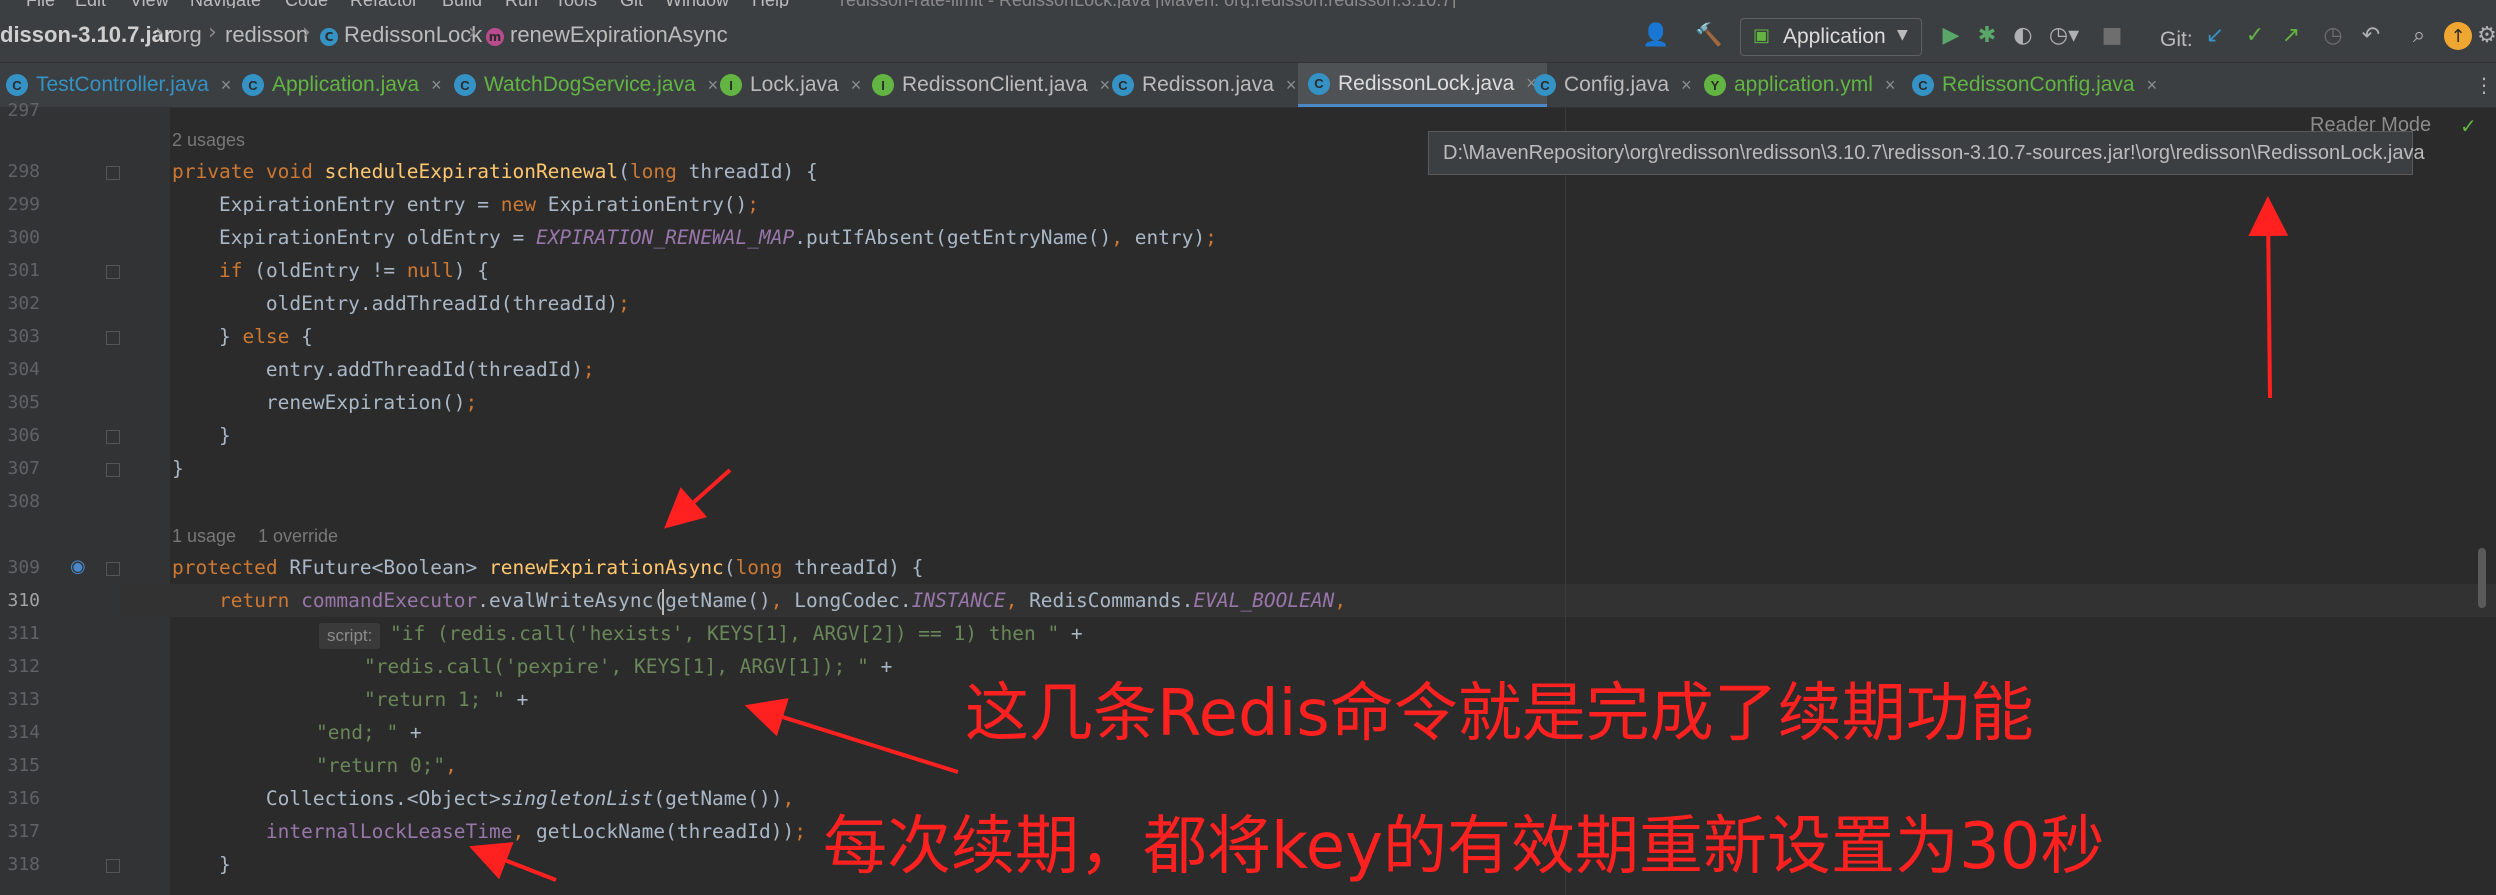 The height and width of the screenshot is (895, 2496). What do you see at coordinates (513, 862) in the screenshot?
I see `arrow-to-lease-time` at bounding box center [513, 862].